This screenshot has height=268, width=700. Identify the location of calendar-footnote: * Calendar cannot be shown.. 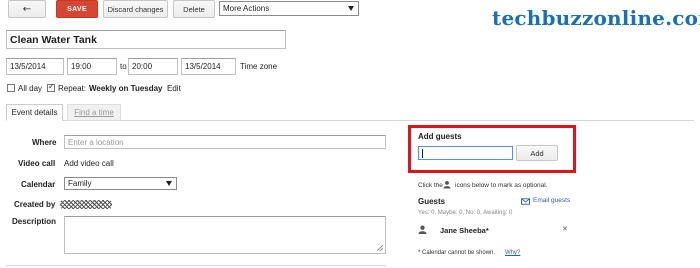
(457, 253).